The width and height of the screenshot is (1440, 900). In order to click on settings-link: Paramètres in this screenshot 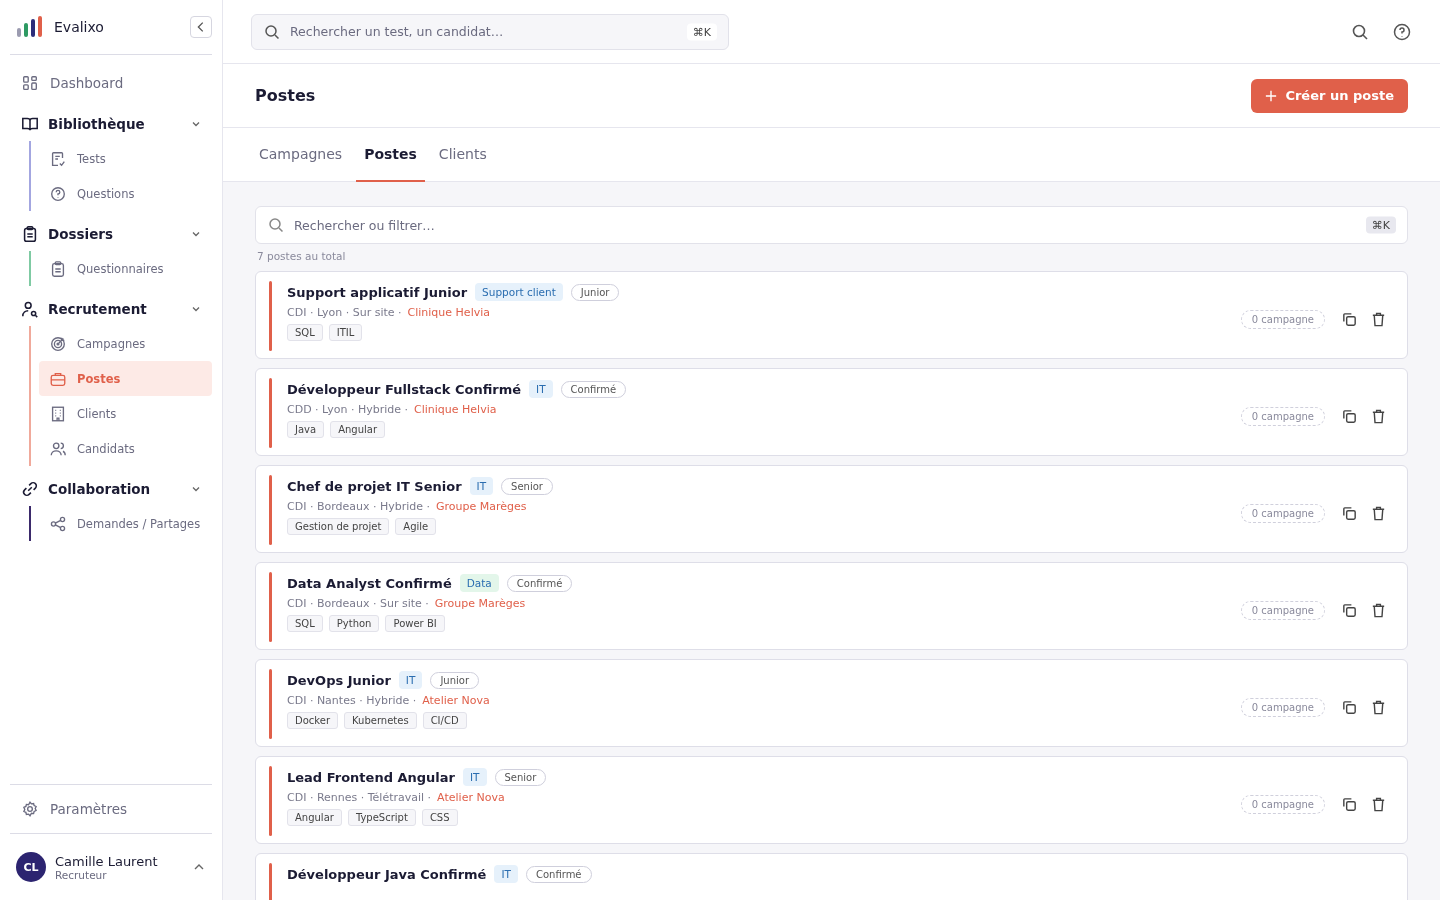, I will do `click(111, 809)`.